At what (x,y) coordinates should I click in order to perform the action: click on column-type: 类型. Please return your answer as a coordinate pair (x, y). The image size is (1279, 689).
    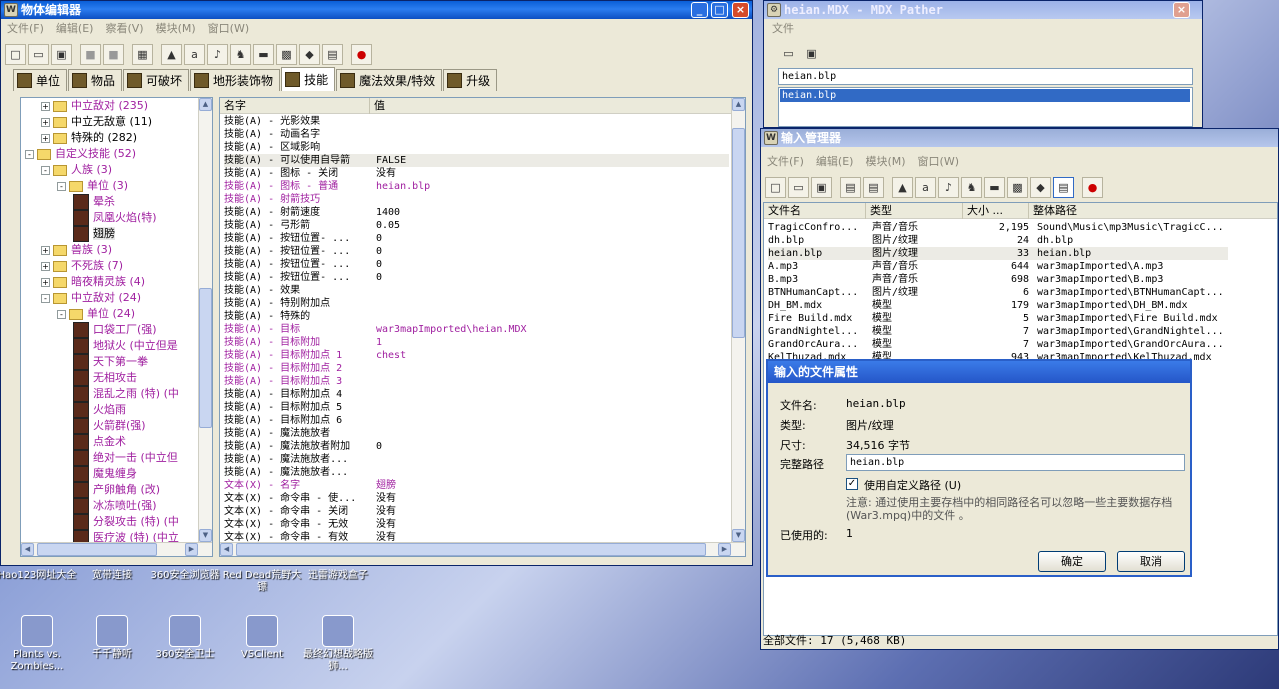
    Looking at the image, I should click on (914, 211).